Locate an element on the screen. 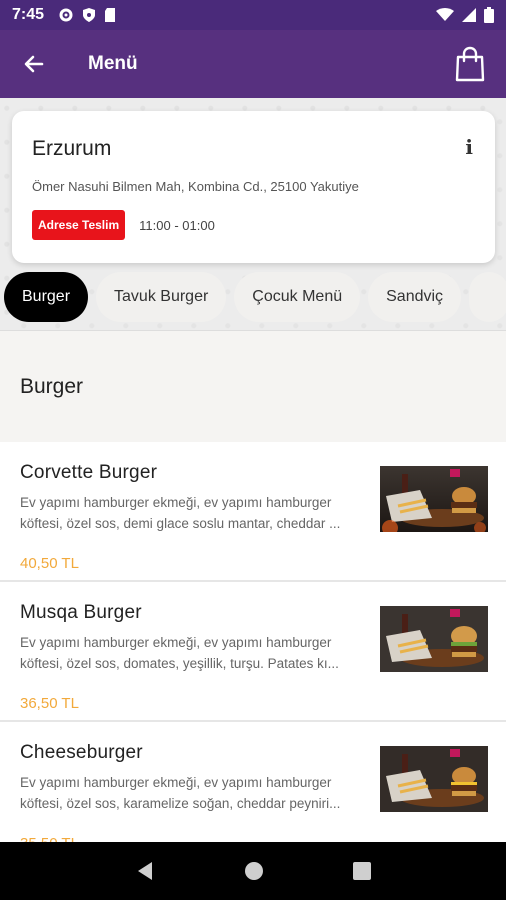 The height and width of the screenshot is (900, 506). section-header: Burger is located at coordinates (253, 386).